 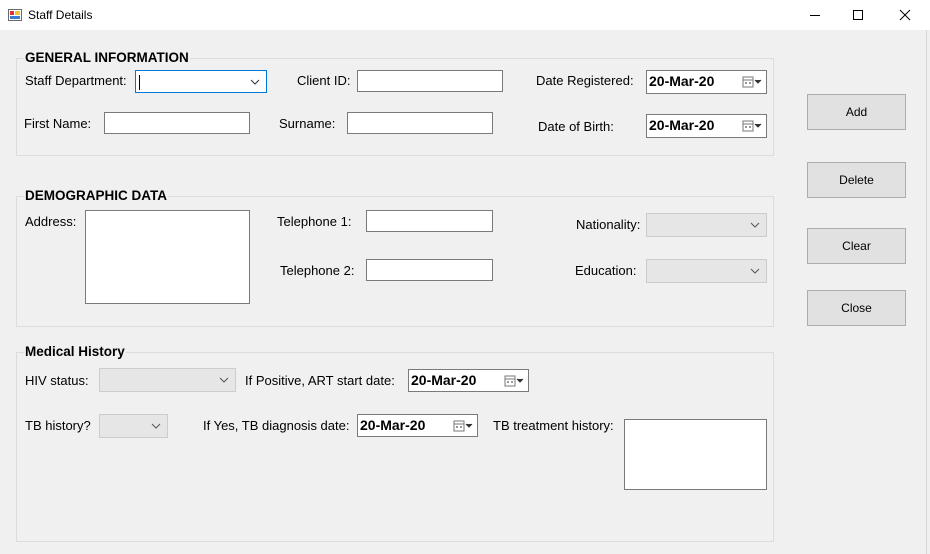 I want to click on window-title: Staff Details, so click(x=60, y=15).